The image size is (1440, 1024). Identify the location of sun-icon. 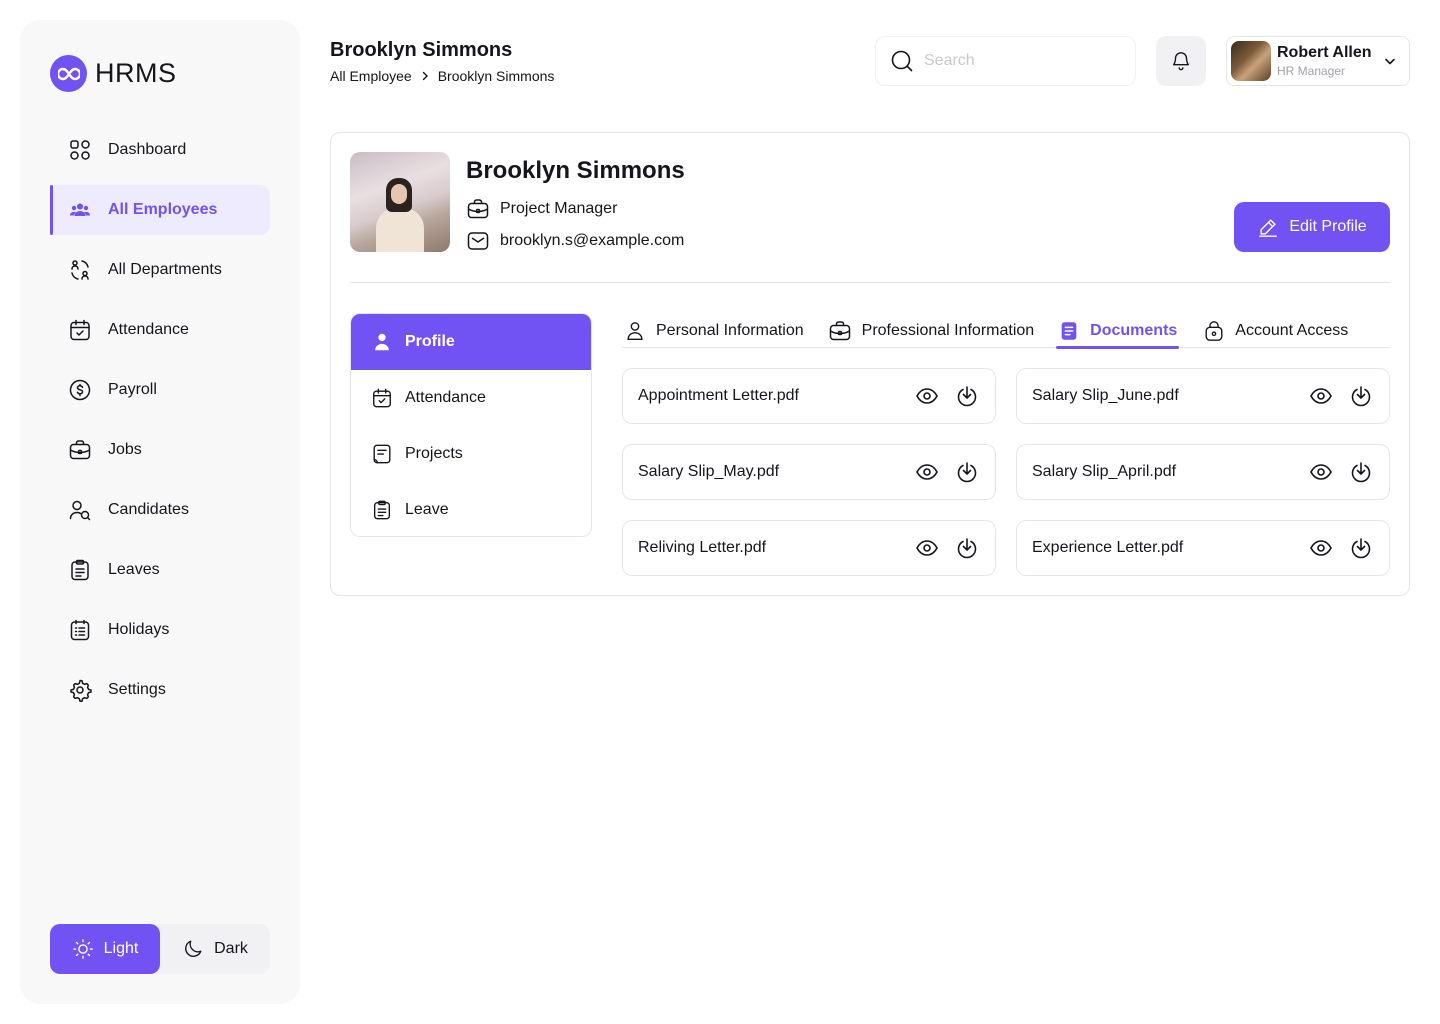
(82, 949).